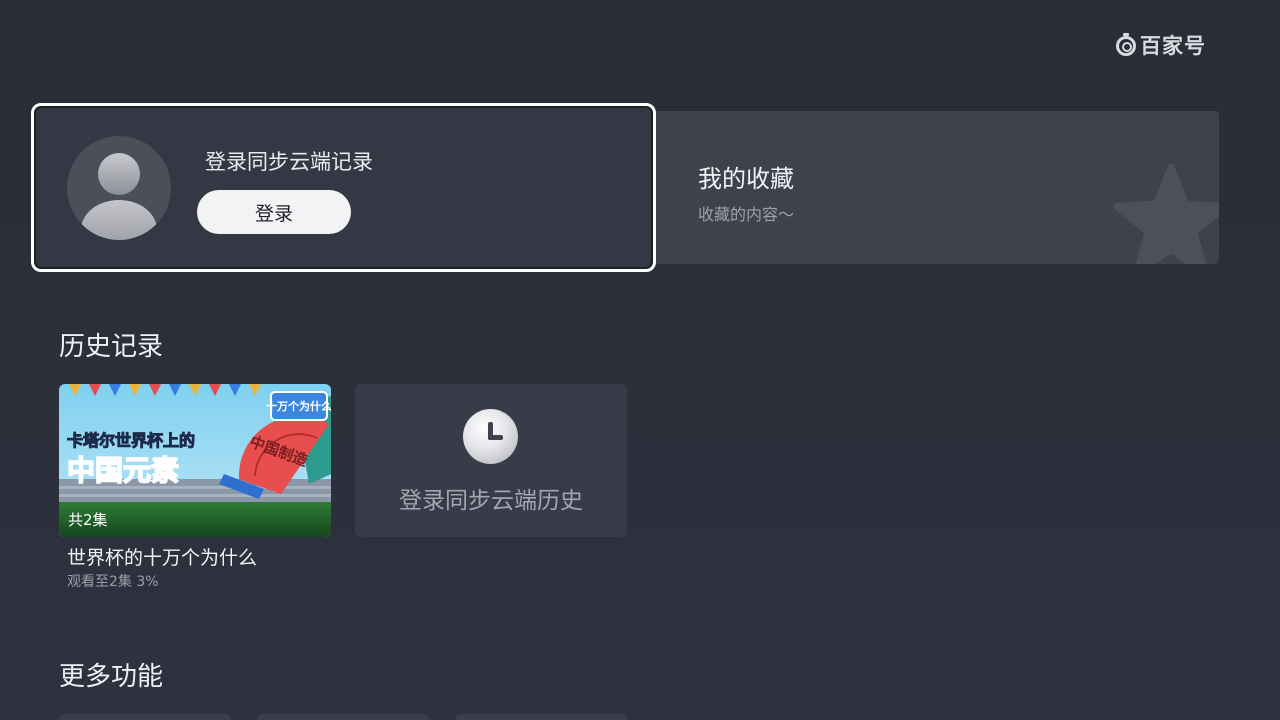  What do you see at coordinates (111, 677) in the screenshot?
I see `more-features-section-title: 更多功能` at bounding box center [111, 677].